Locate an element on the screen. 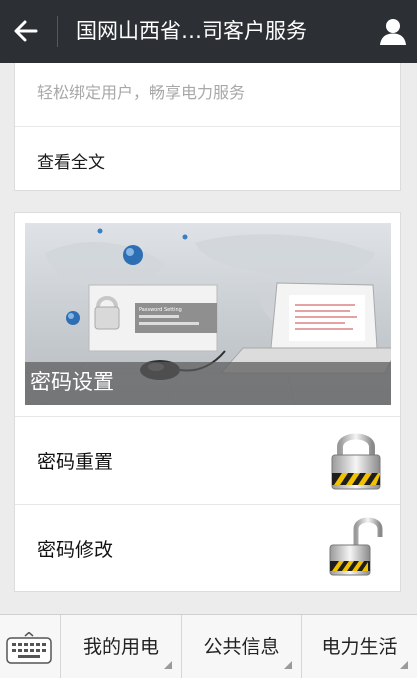 The image size is (417, 678). padlock-unlocked-icon is located at coordinates (356, 546).